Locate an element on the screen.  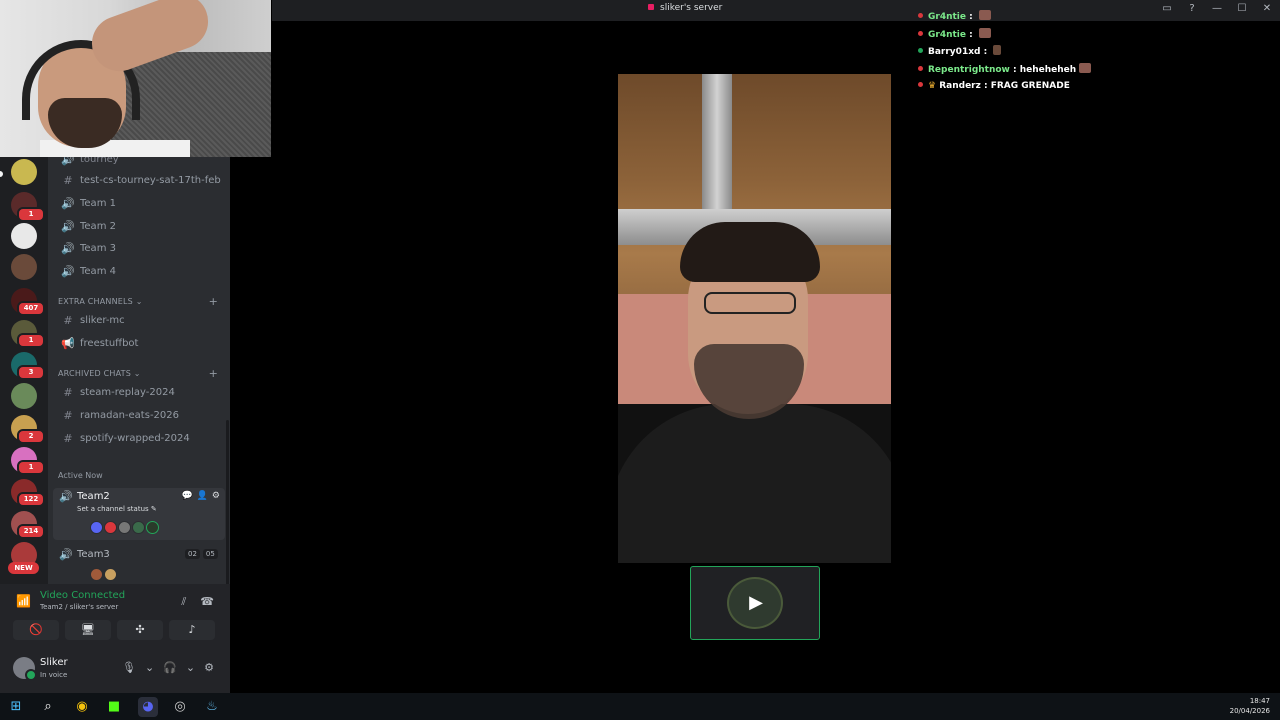
screen-share-icon: 🖥 is located at coordinates (88, 629).